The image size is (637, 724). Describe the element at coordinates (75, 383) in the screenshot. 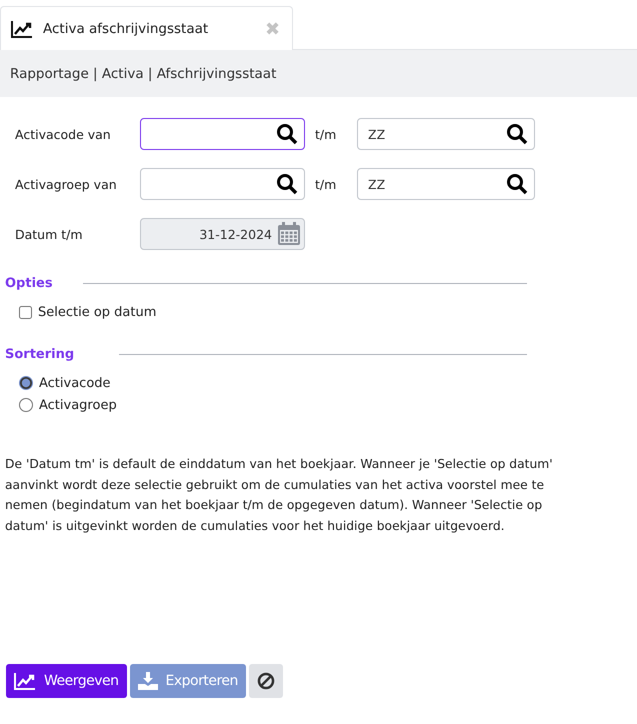

I see `radio-label: Activacode` at that location.